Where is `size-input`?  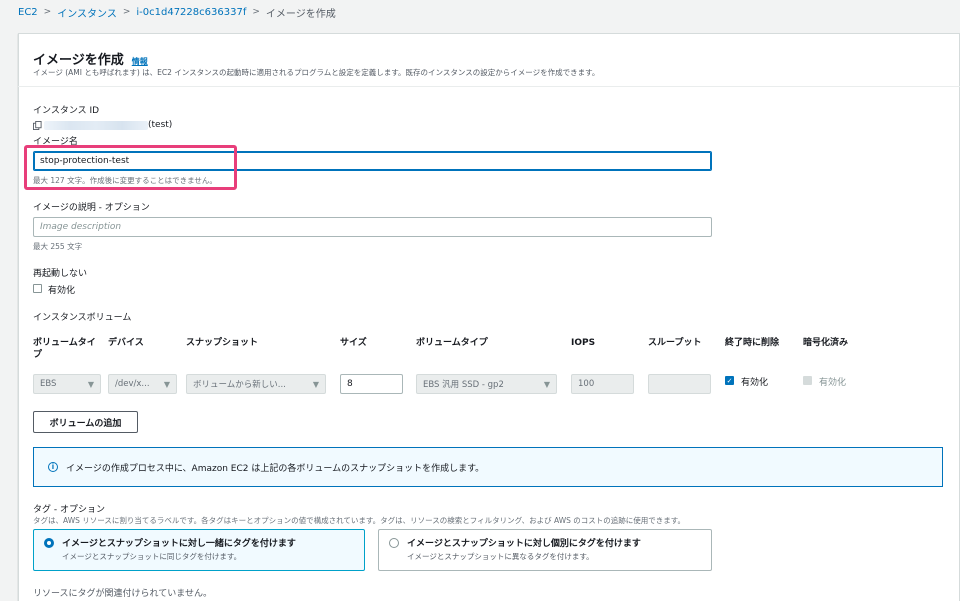 size-input is located at coordinates (371, 384).